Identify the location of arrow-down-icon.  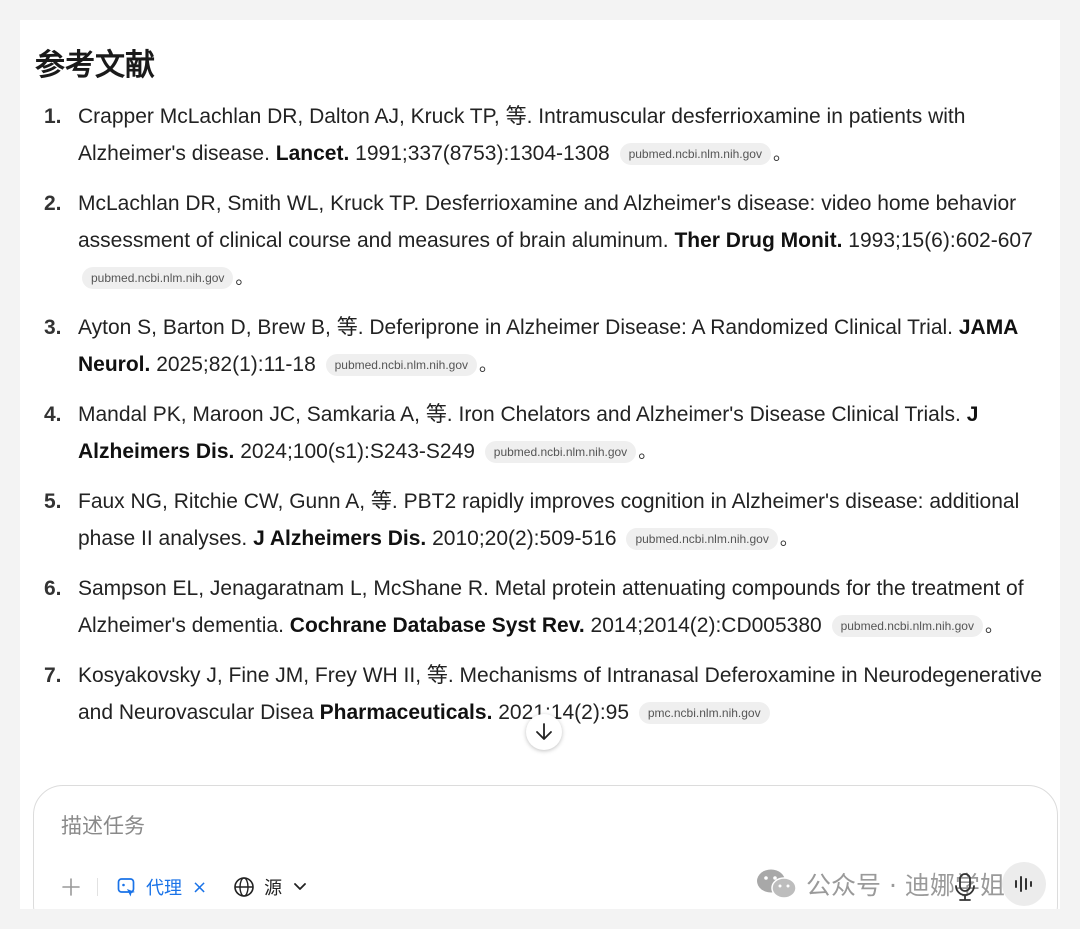
(544, 731).